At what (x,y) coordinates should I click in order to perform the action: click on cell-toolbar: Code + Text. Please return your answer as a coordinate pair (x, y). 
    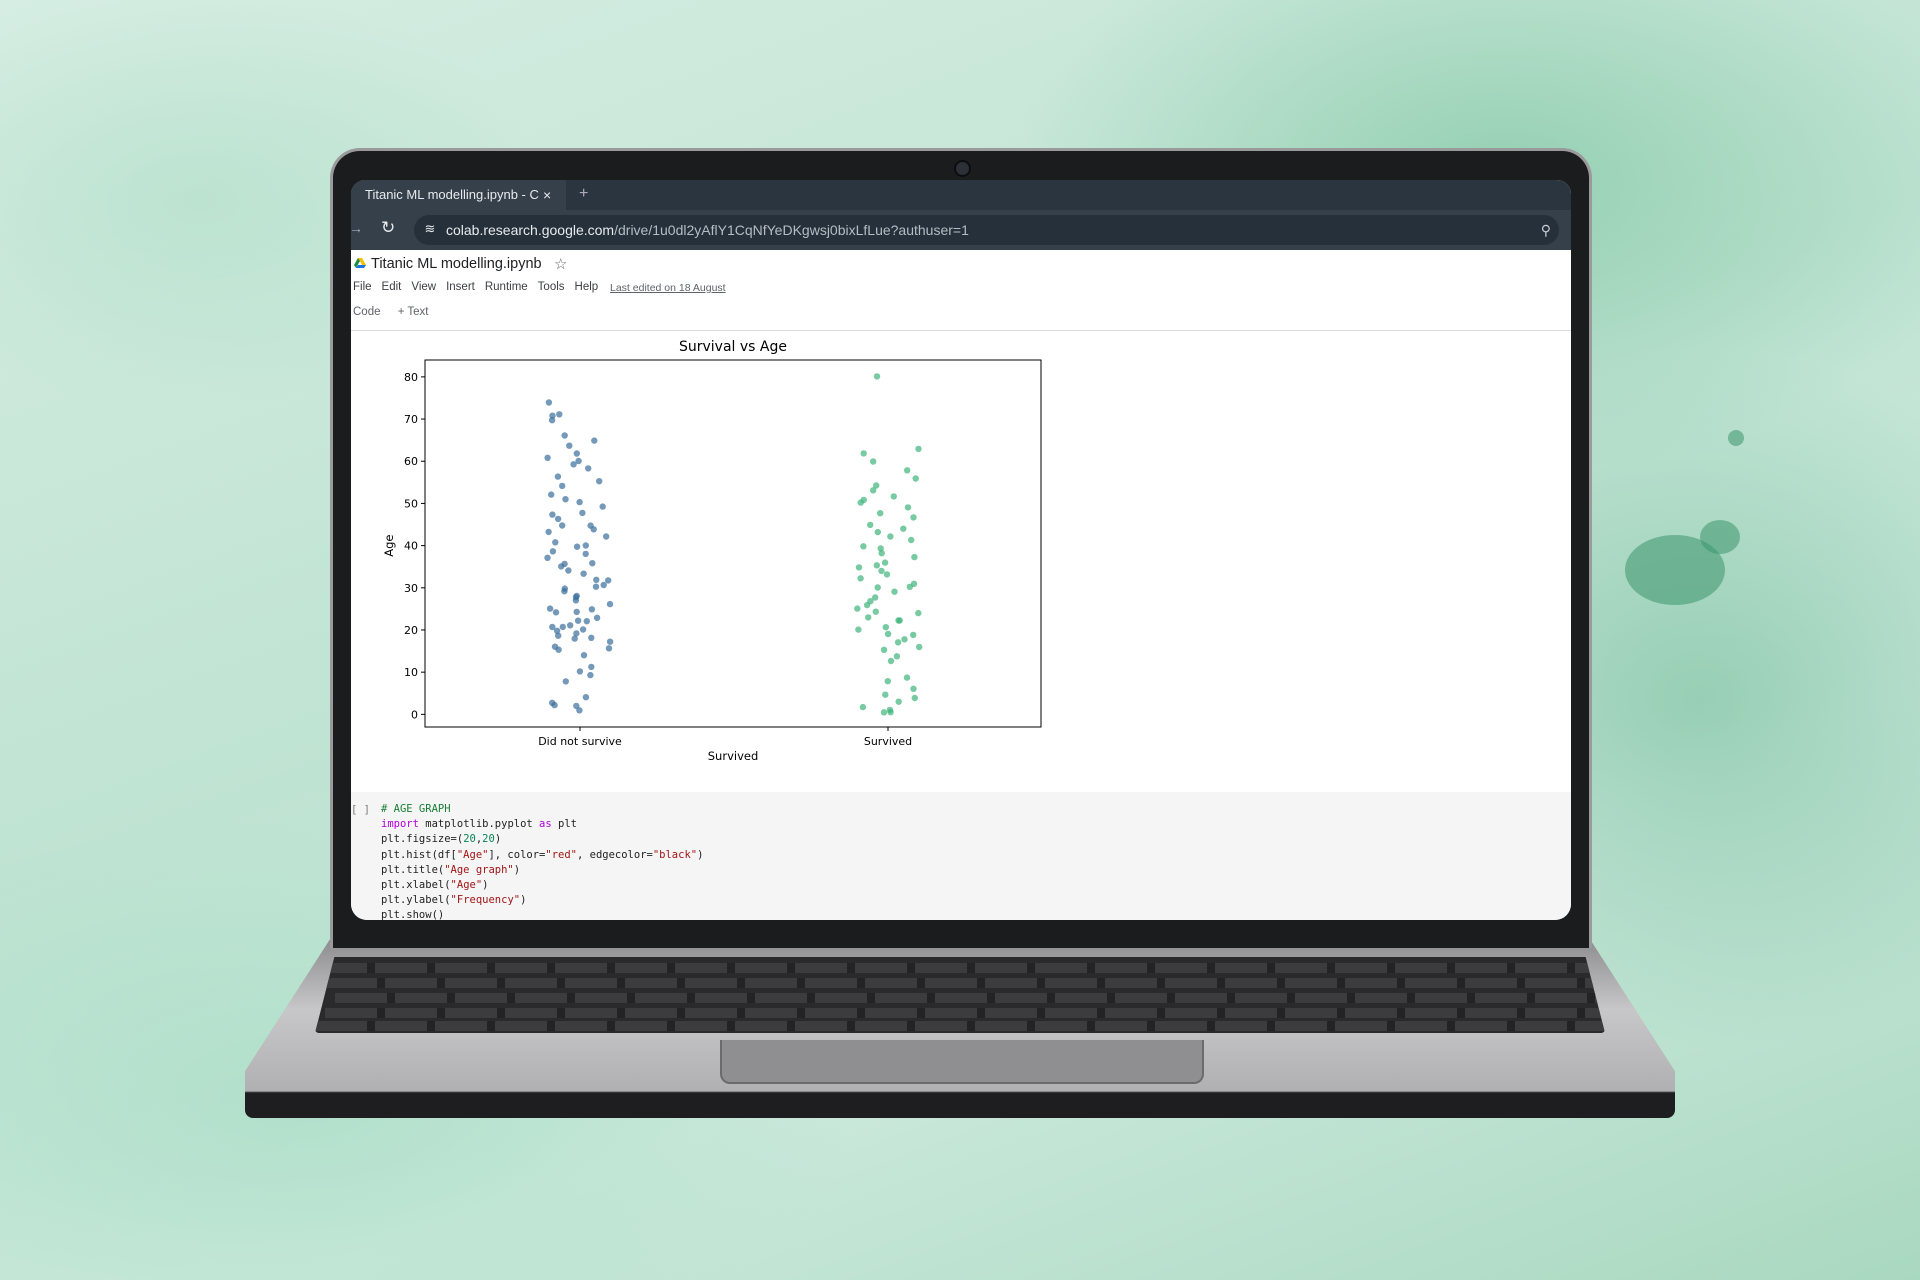
    Looking at the image, I should click on (398, 312).